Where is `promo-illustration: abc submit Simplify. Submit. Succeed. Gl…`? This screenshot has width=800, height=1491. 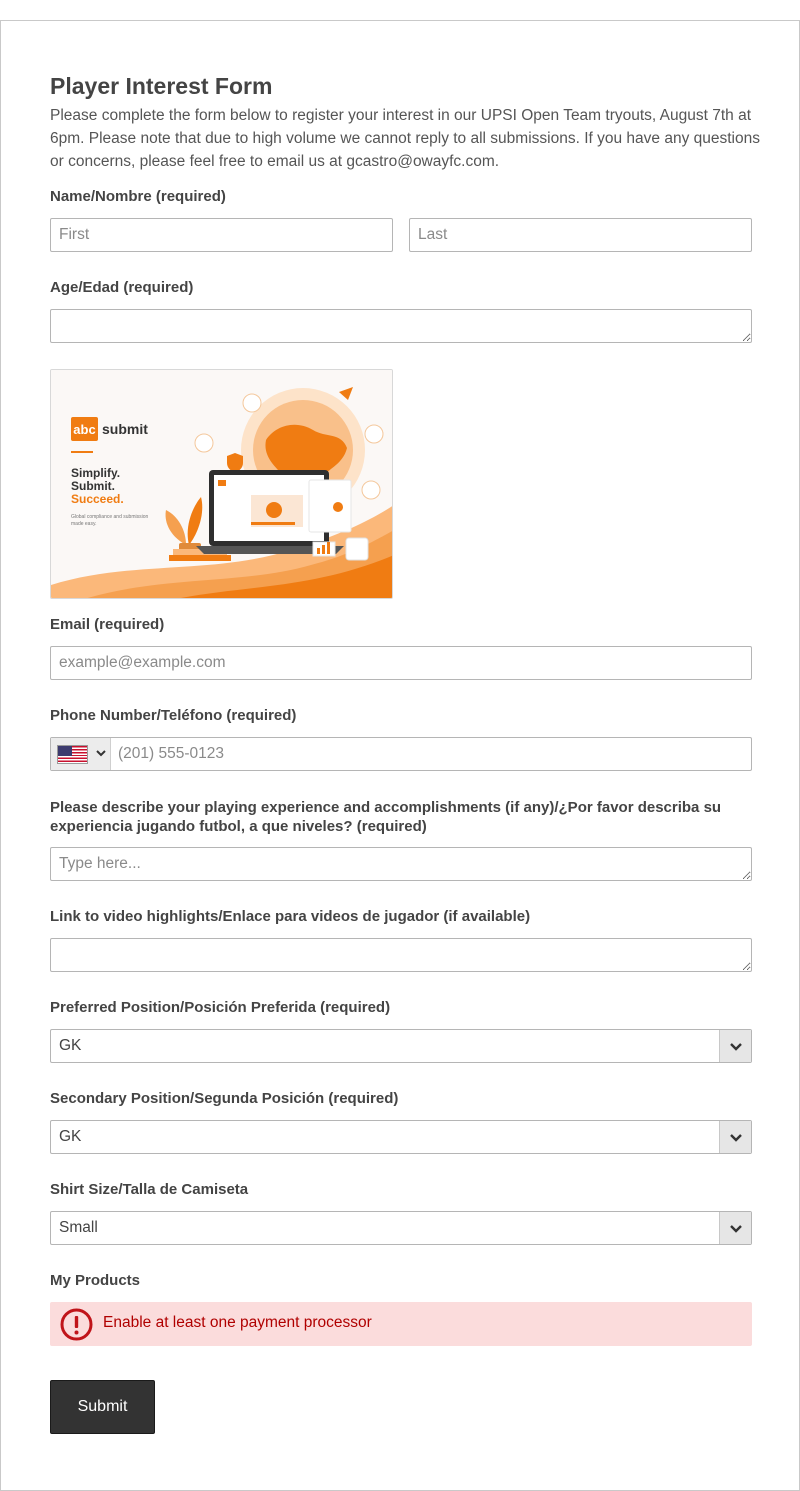
promo-illustration: abc submit Simplify. Submit. Succeed. Gl… is located at coordinates (221, 484).